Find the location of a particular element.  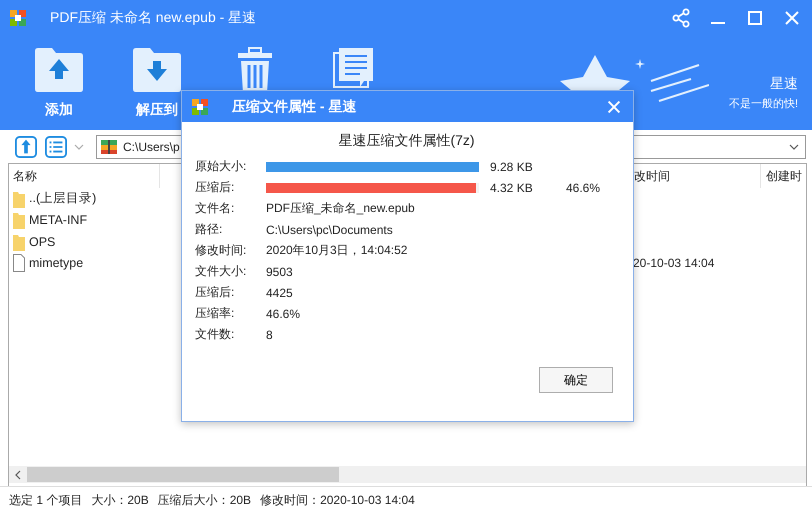

size-reading: 9.28 KB is located at coordinates (512, 167).